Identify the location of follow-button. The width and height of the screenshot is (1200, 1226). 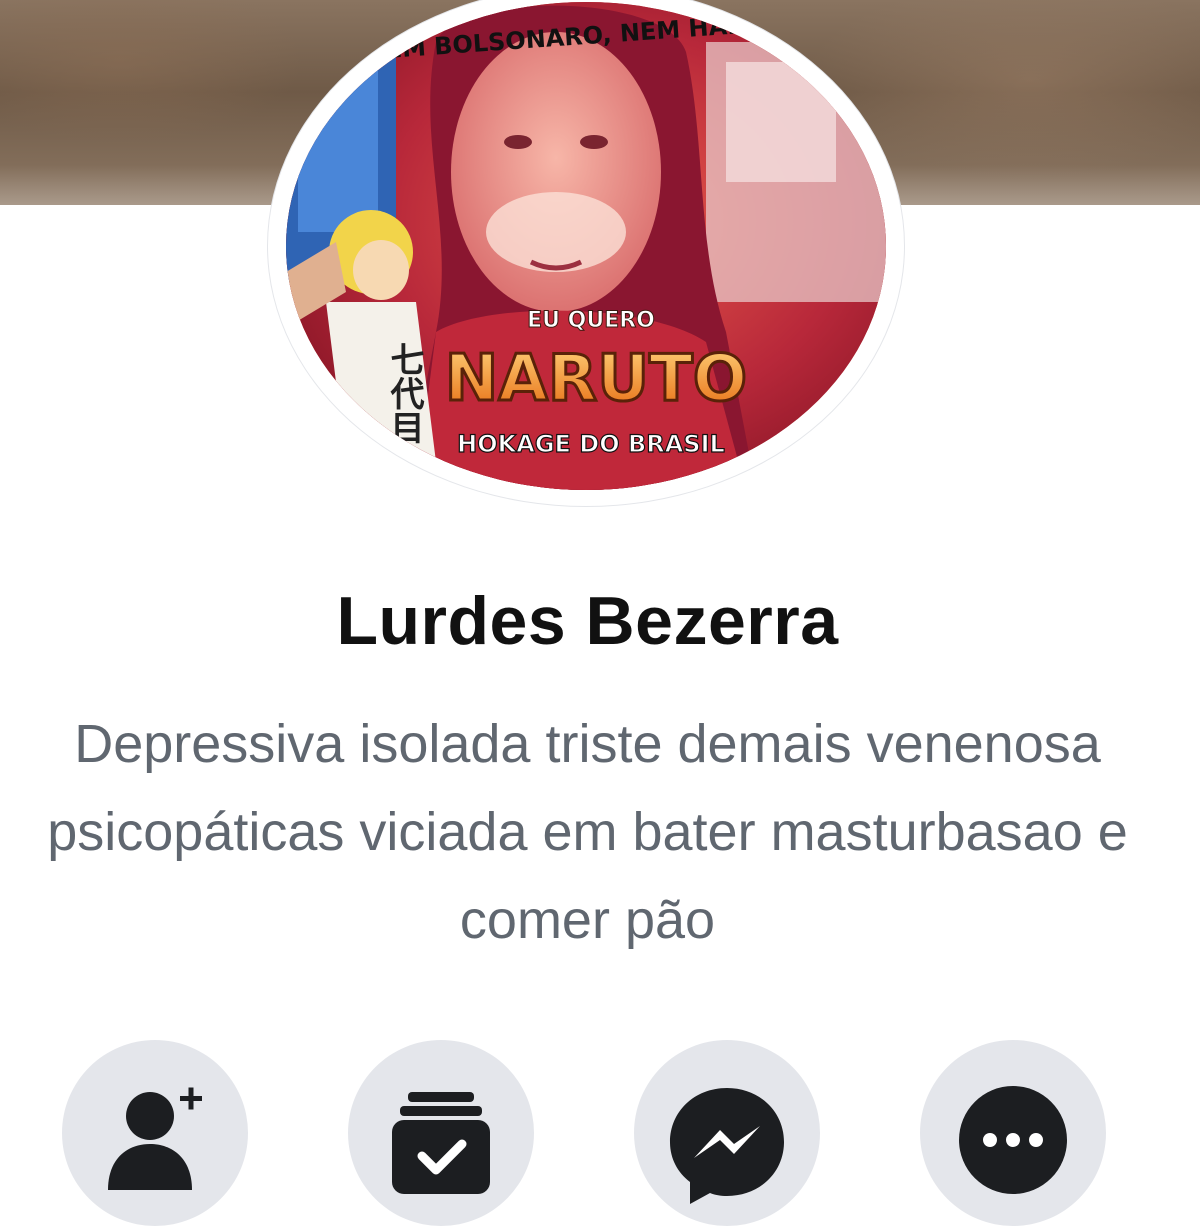
(441, 1133).